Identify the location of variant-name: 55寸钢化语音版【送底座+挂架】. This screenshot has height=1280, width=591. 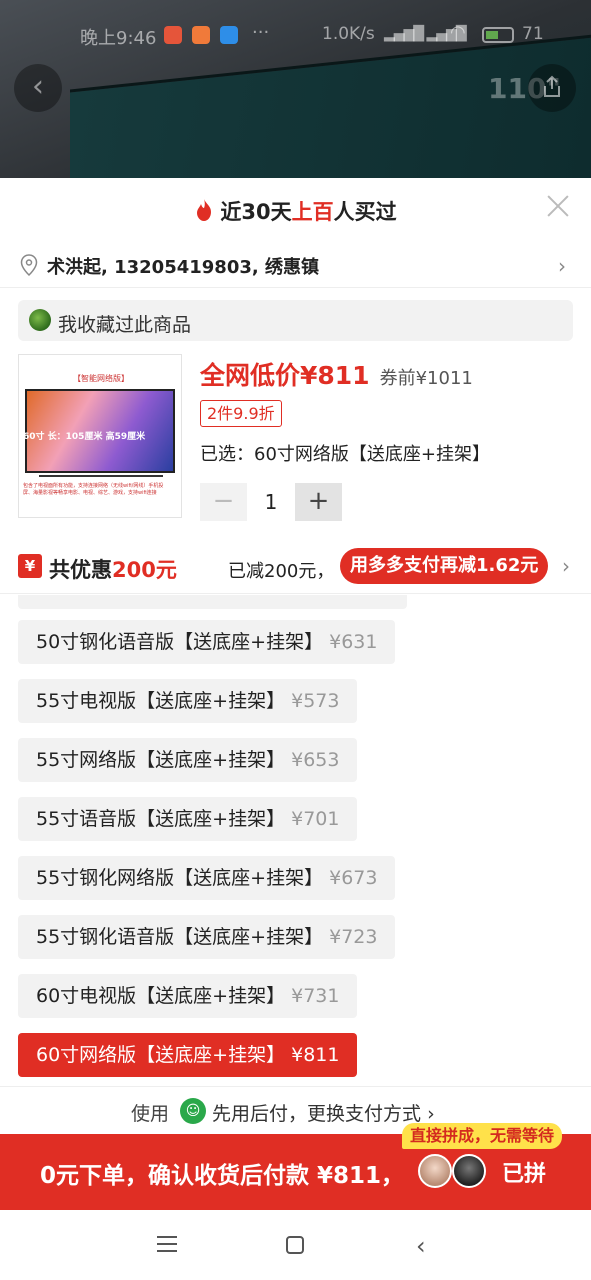
(180, 937).